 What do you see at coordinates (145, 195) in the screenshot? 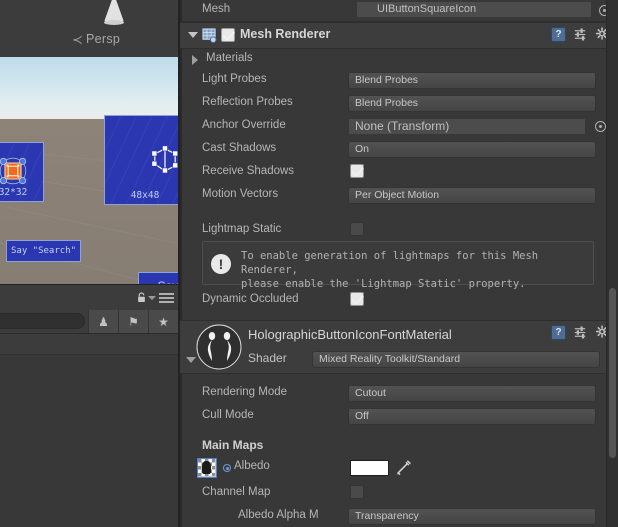
I see `button-caption: 48x48` at bounding box center [145, 195].